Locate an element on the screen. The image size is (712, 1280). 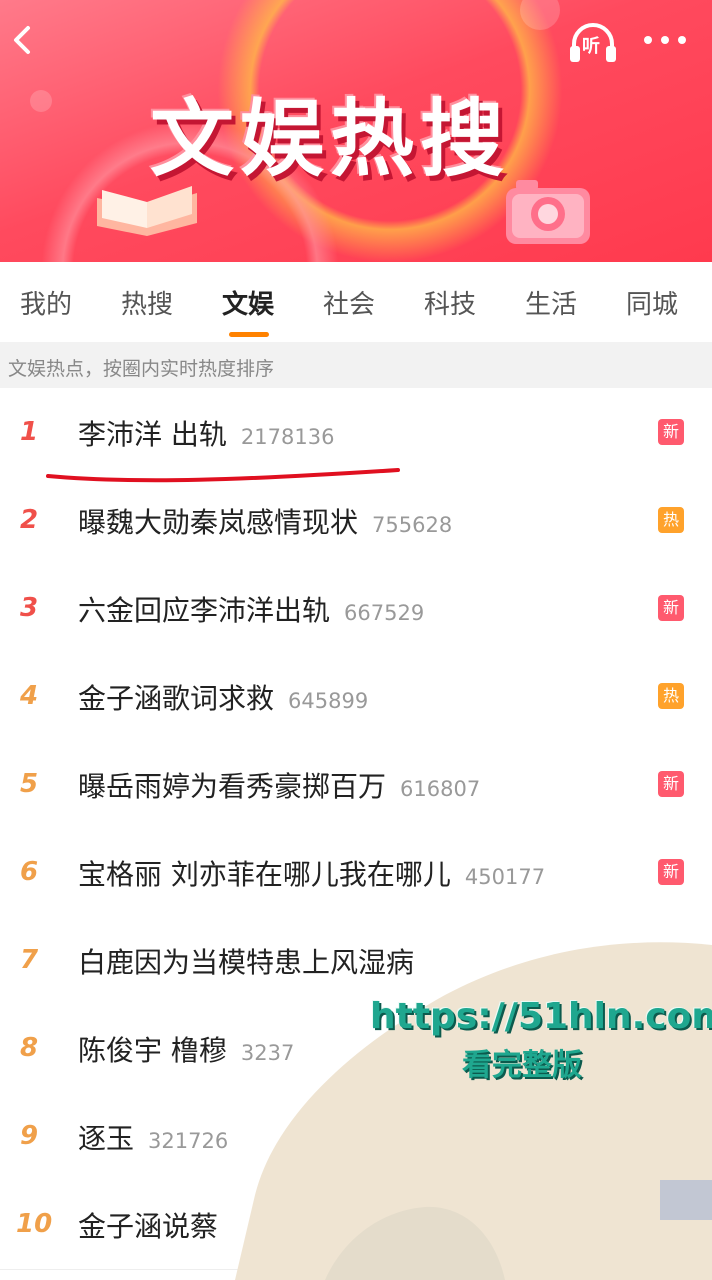
rank-number: 1 is located at coordinates (29, 432).